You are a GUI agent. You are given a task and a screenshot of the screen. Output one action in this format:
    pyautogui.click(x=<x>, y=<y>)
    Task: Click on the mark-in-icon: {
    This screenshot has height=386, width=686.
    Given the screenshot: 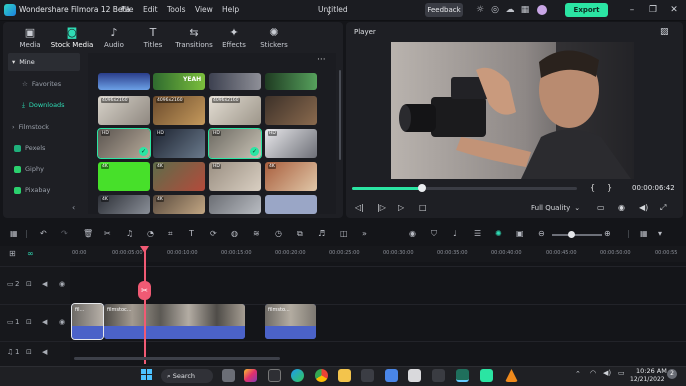 What is the action you would take?
    pyautogui.click(x=592, y=187)
    